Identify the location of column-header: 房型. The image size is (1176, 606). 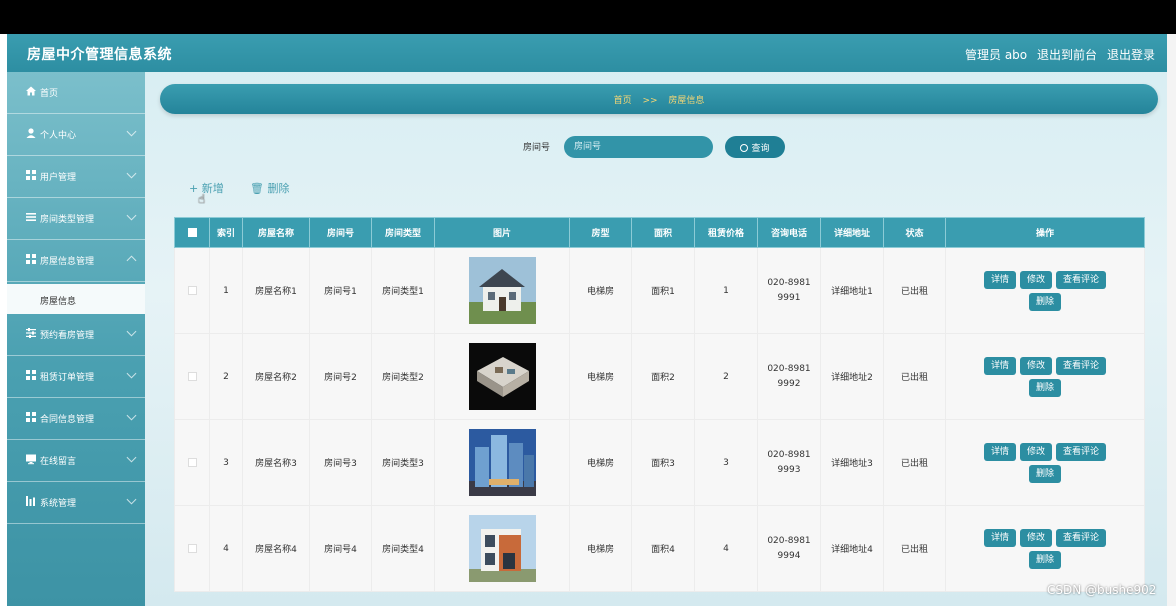
(600, 232).